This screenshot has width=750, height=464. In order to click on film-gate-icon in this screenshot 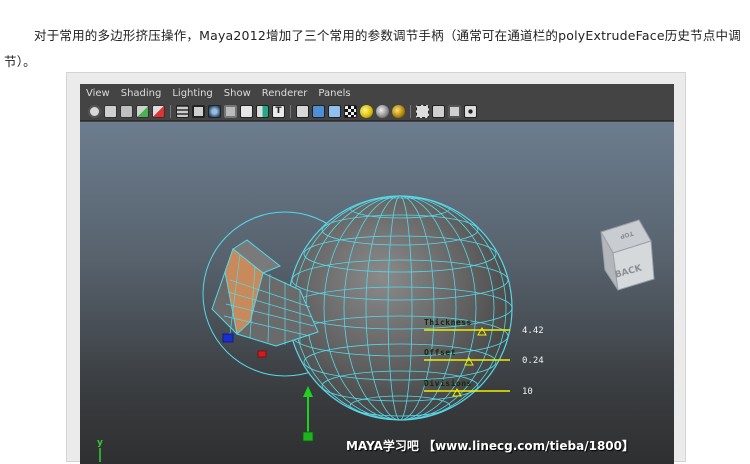, I will do `click(198, 111)`.